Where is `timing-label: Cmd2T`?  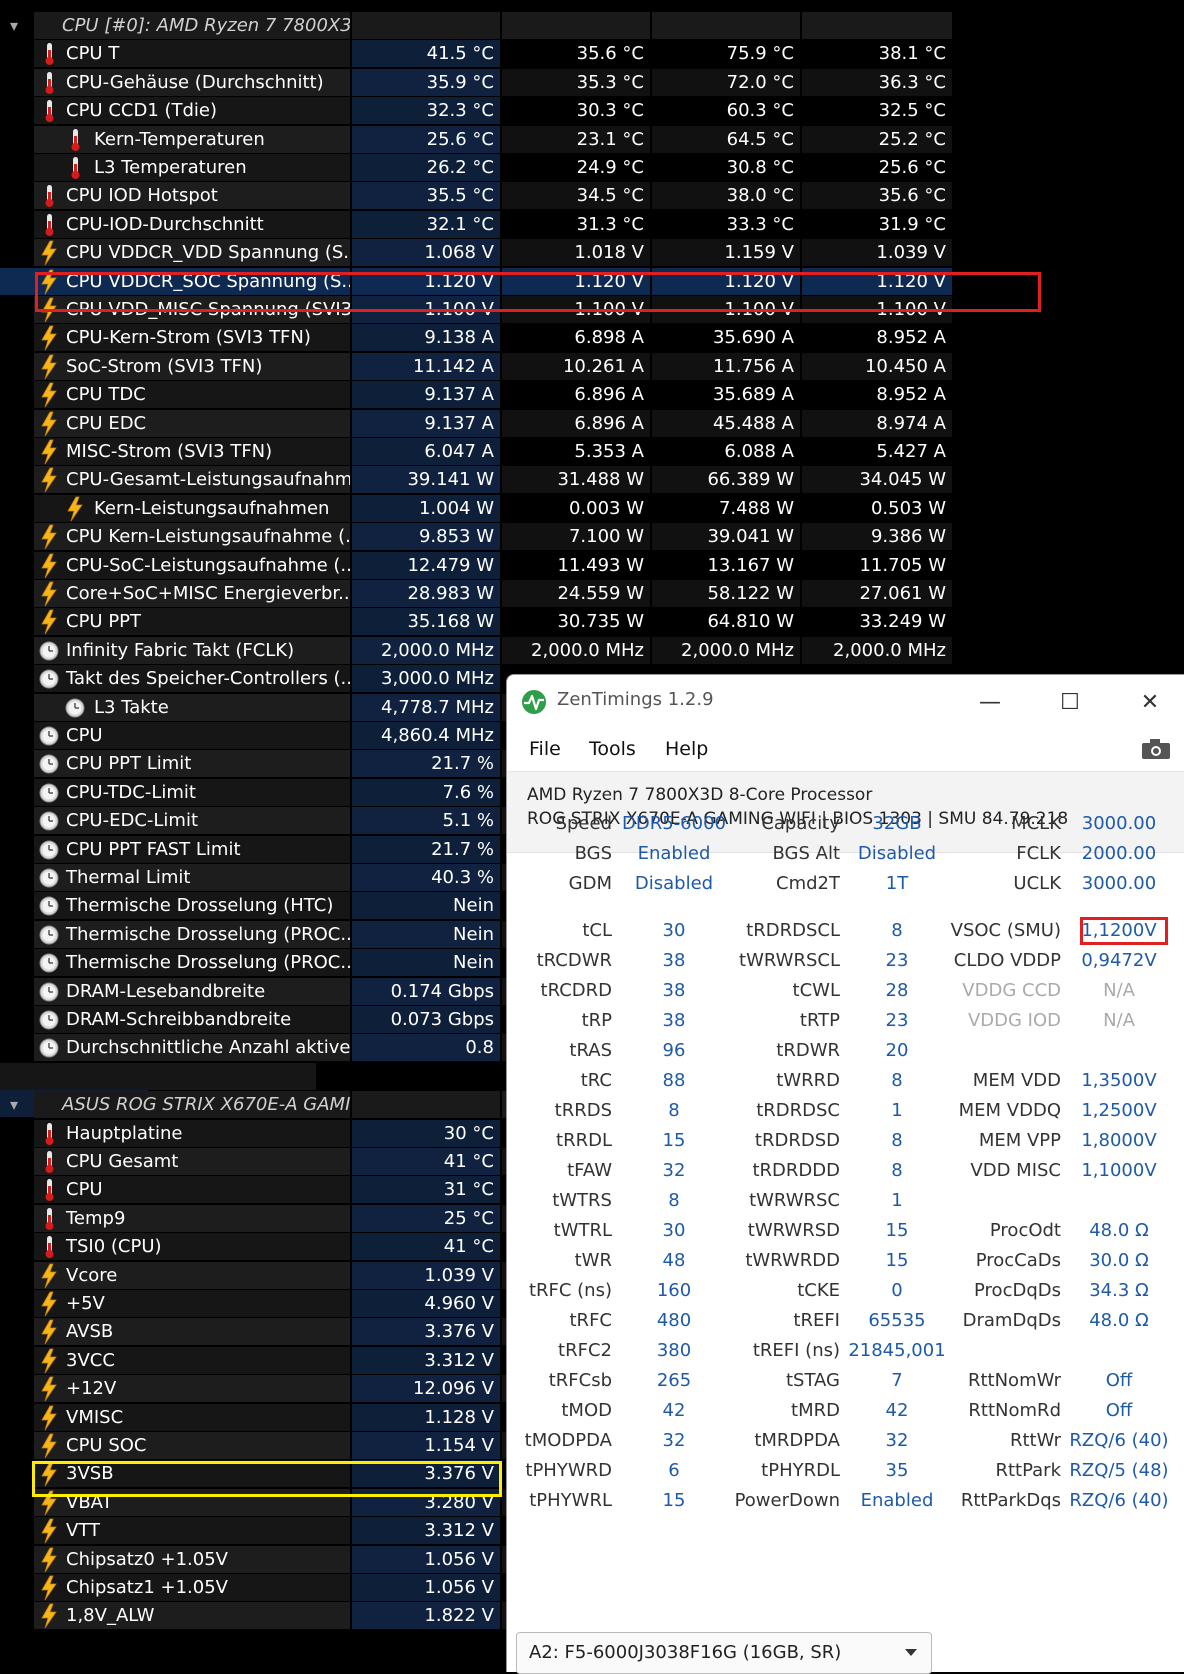
timing-label: Cmd2T is located at coordinates (808, 883).